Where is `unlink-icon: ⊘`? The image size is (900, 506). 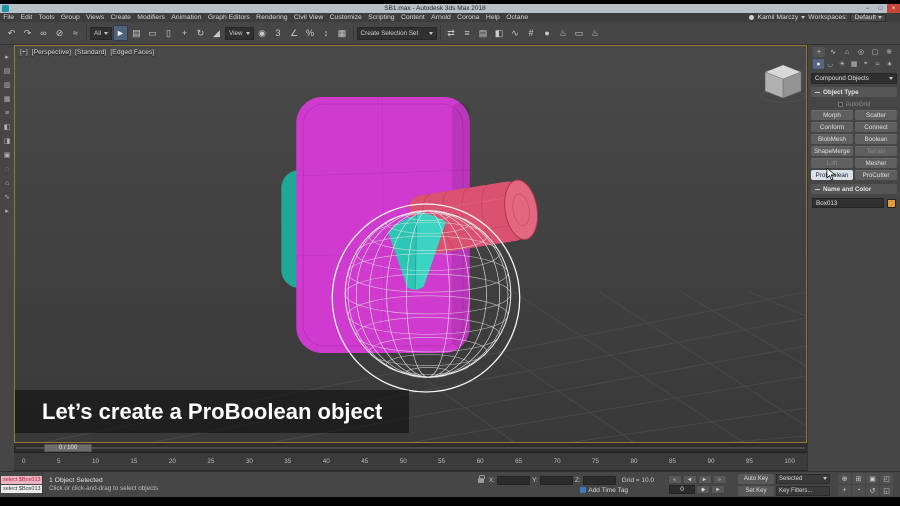
unlink-icon: ⊘ is located at coordinates (59, 33).